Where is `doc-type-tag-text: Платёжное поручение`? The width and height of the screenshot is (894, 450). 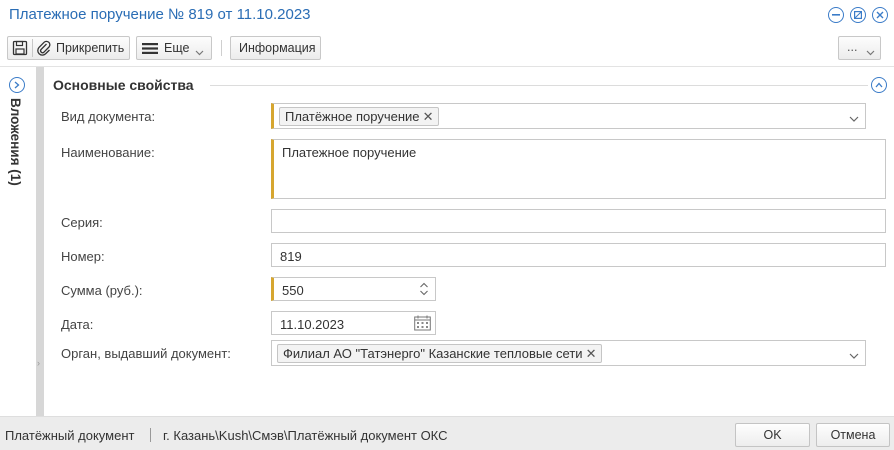
doc-type-tag-text: Платёжное поручение is located at coordinates (352, 116).